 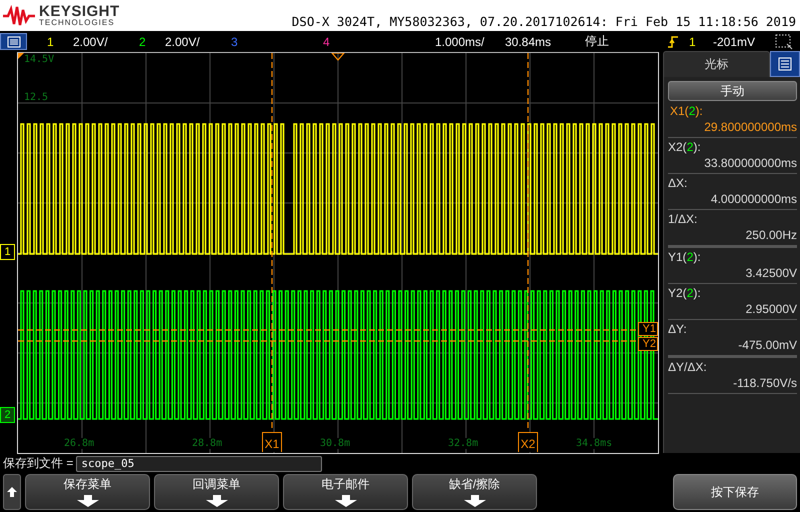 I want to click on readout-value: 2.95000V, so click(x=770, y=309).